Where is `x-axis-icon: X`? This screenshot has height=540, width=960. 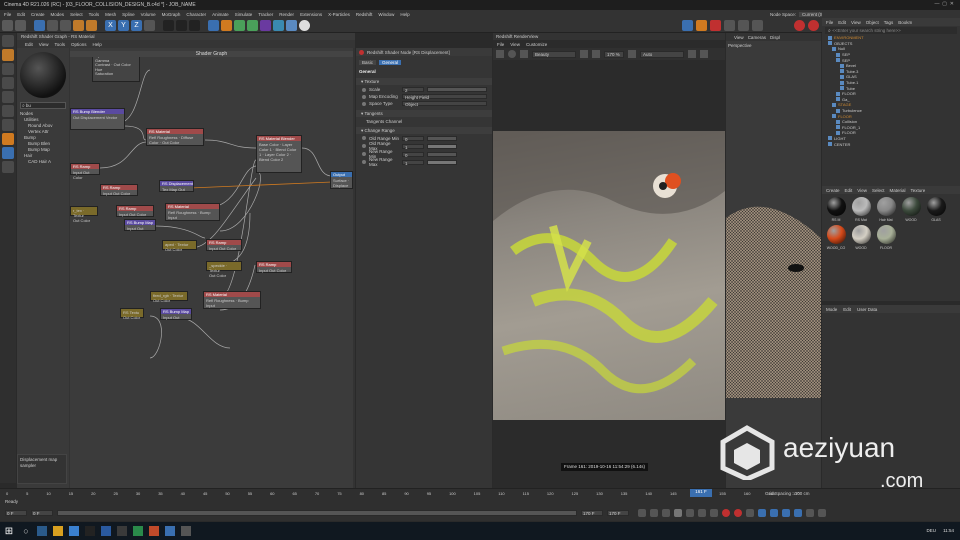
x-axis-icon: X is located at coordinates (110, 25).